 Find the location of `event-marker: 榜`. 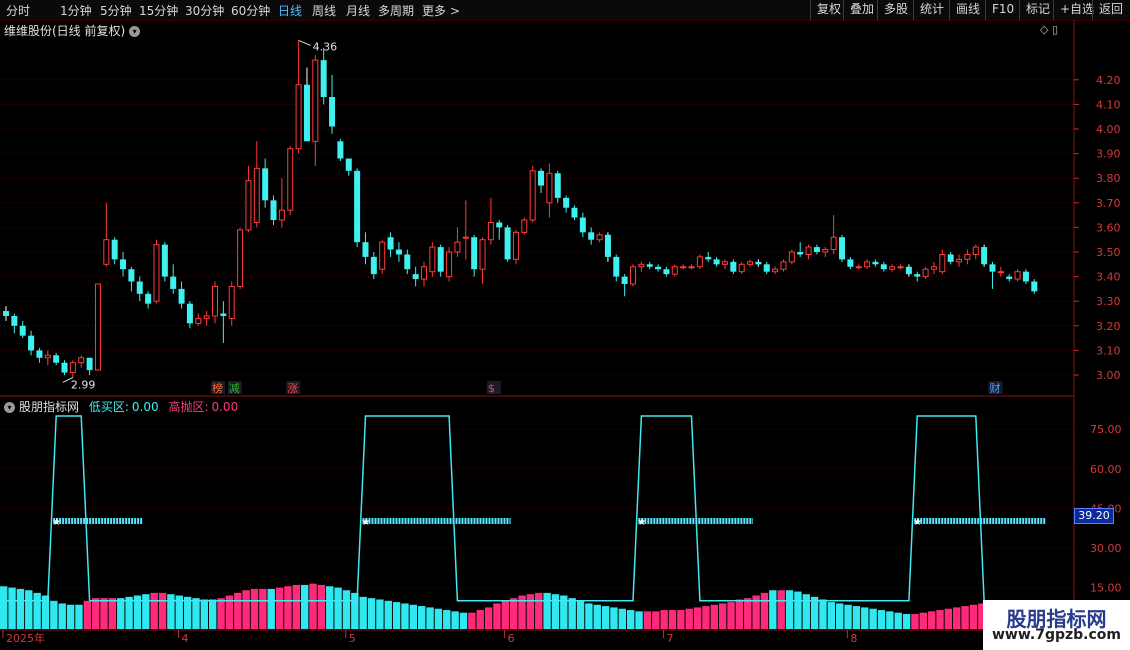

event-marker: 榜 is located at coordinates (217, 388).